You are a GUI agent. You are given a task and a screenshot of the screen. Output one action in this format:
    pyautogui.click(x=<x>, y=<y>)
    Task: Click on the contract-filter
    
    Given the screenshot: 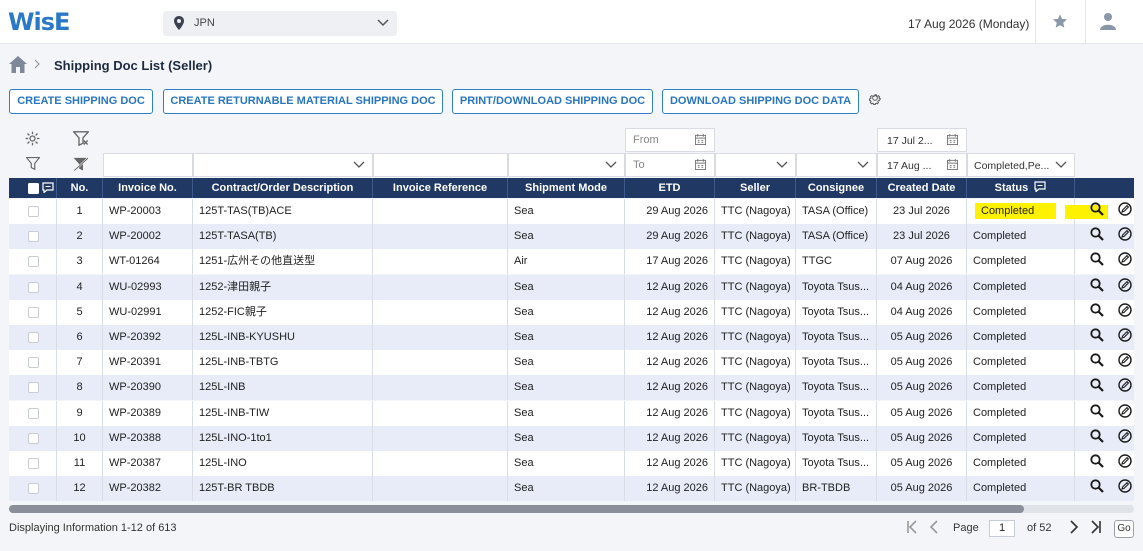 What is the action you would take?
    pyautogui.click(x=283, y=165)
    